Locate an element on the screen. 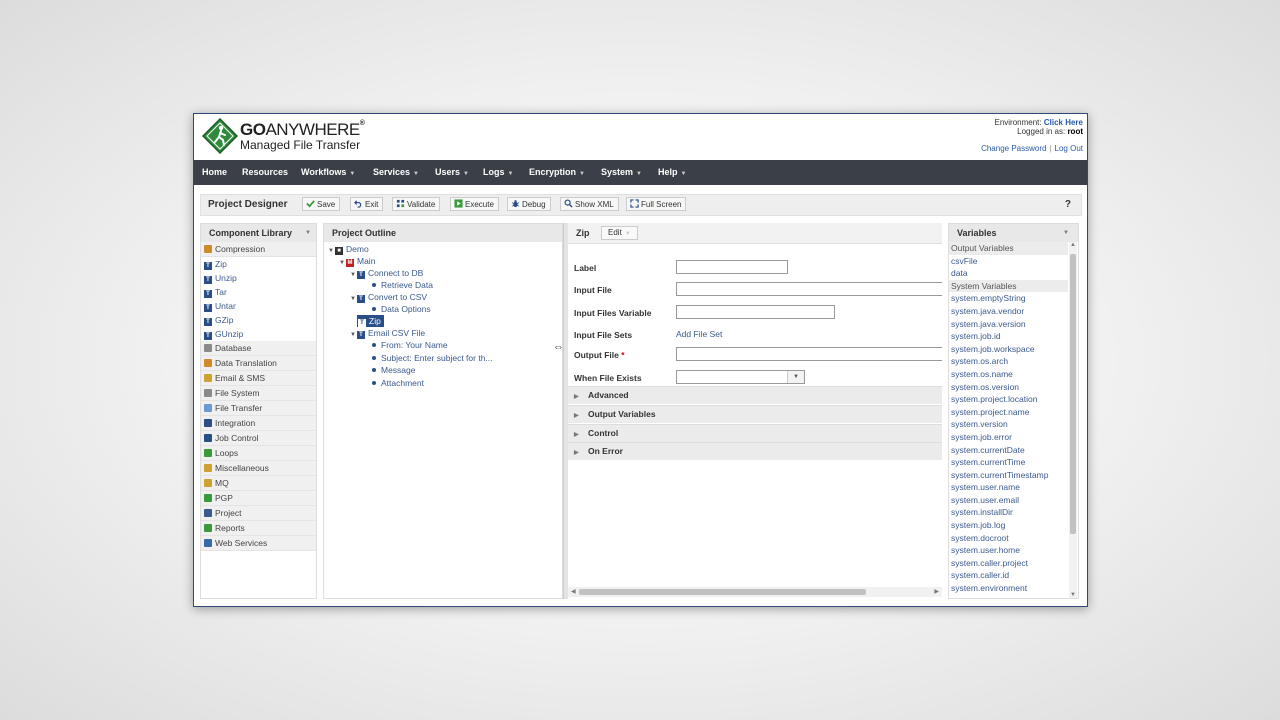 The width and height of the screenshot is (1280, 720). help-button: ? is located at coordinates (1068, 205).